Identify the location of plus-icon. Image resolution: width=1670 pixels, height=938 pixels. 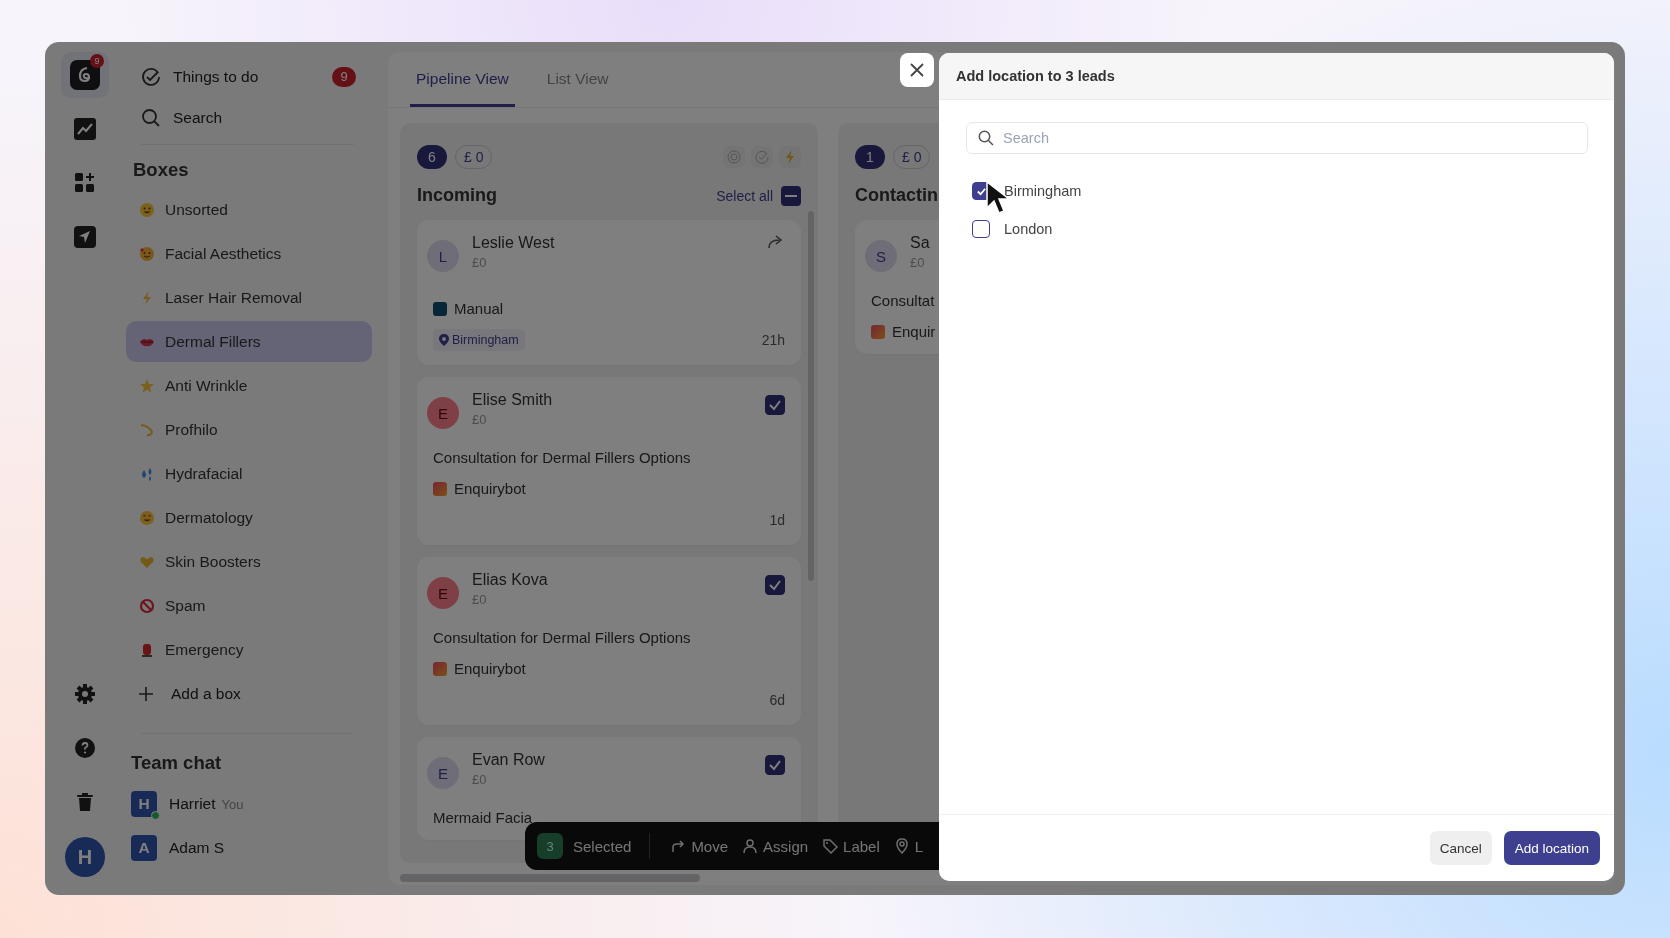
(146, 693).